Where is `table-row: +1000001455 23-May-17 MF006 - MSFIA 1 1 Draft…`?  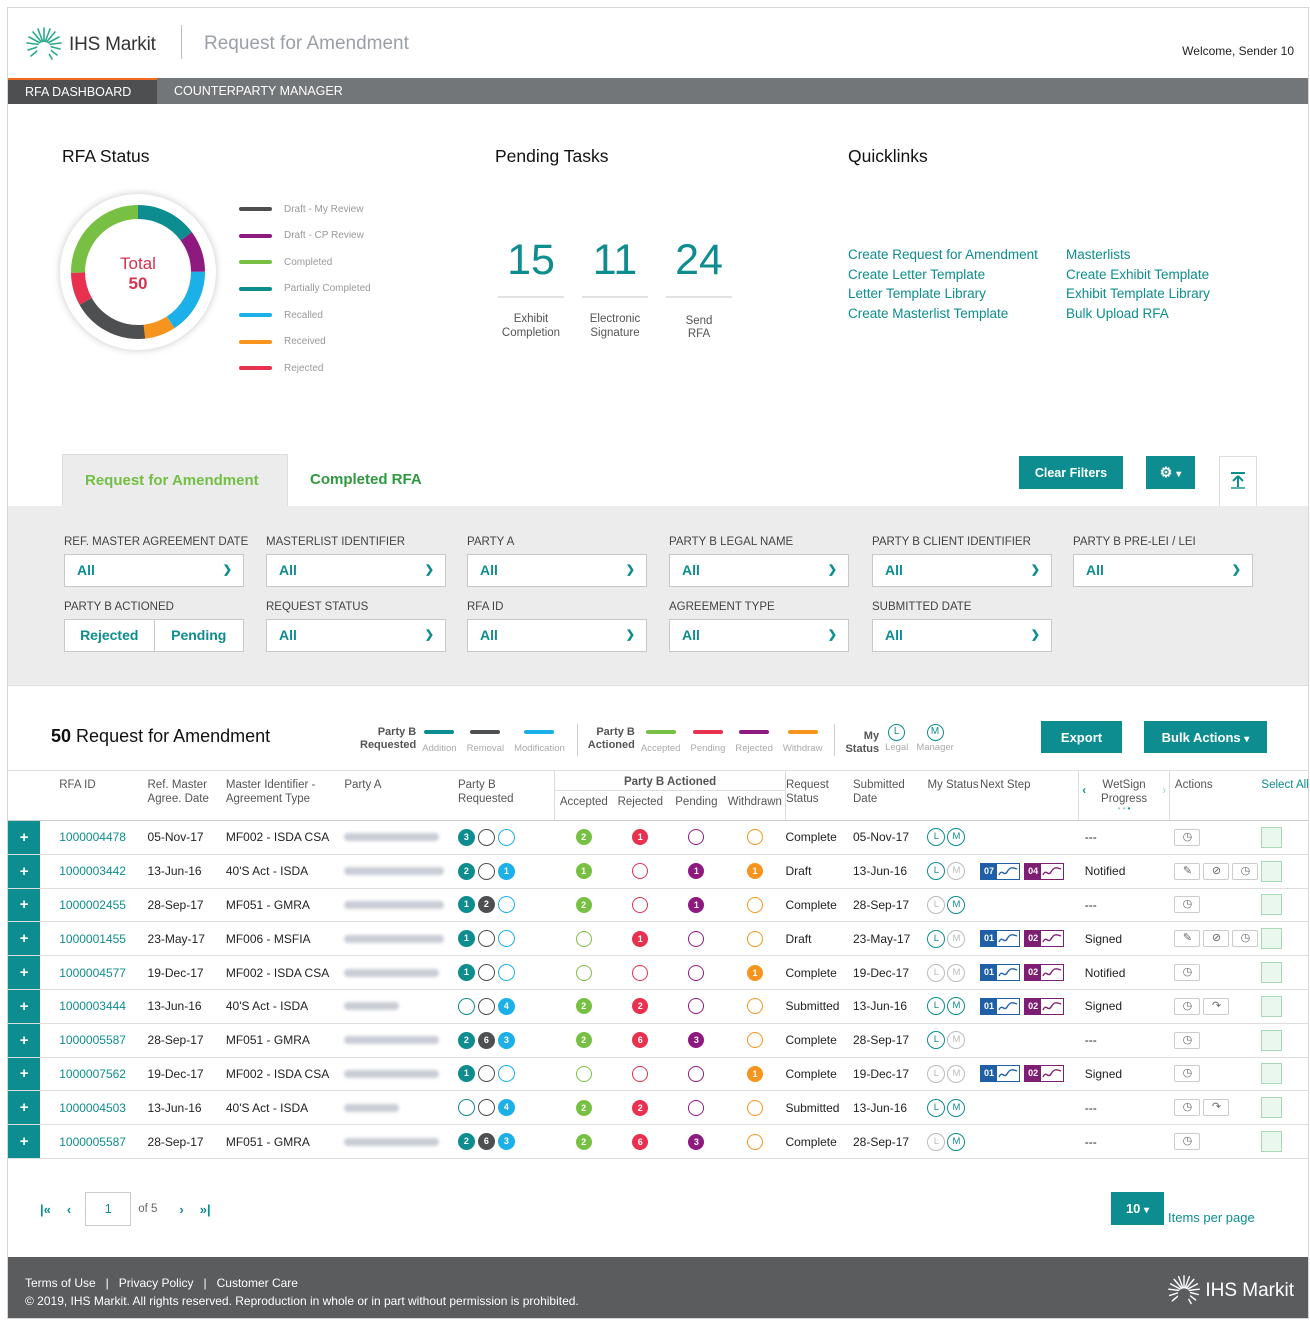 table-row: +1000001455 23-May-17 MF006 - MSFIA 1 1 Draft… is located at coordinates (658, 939).